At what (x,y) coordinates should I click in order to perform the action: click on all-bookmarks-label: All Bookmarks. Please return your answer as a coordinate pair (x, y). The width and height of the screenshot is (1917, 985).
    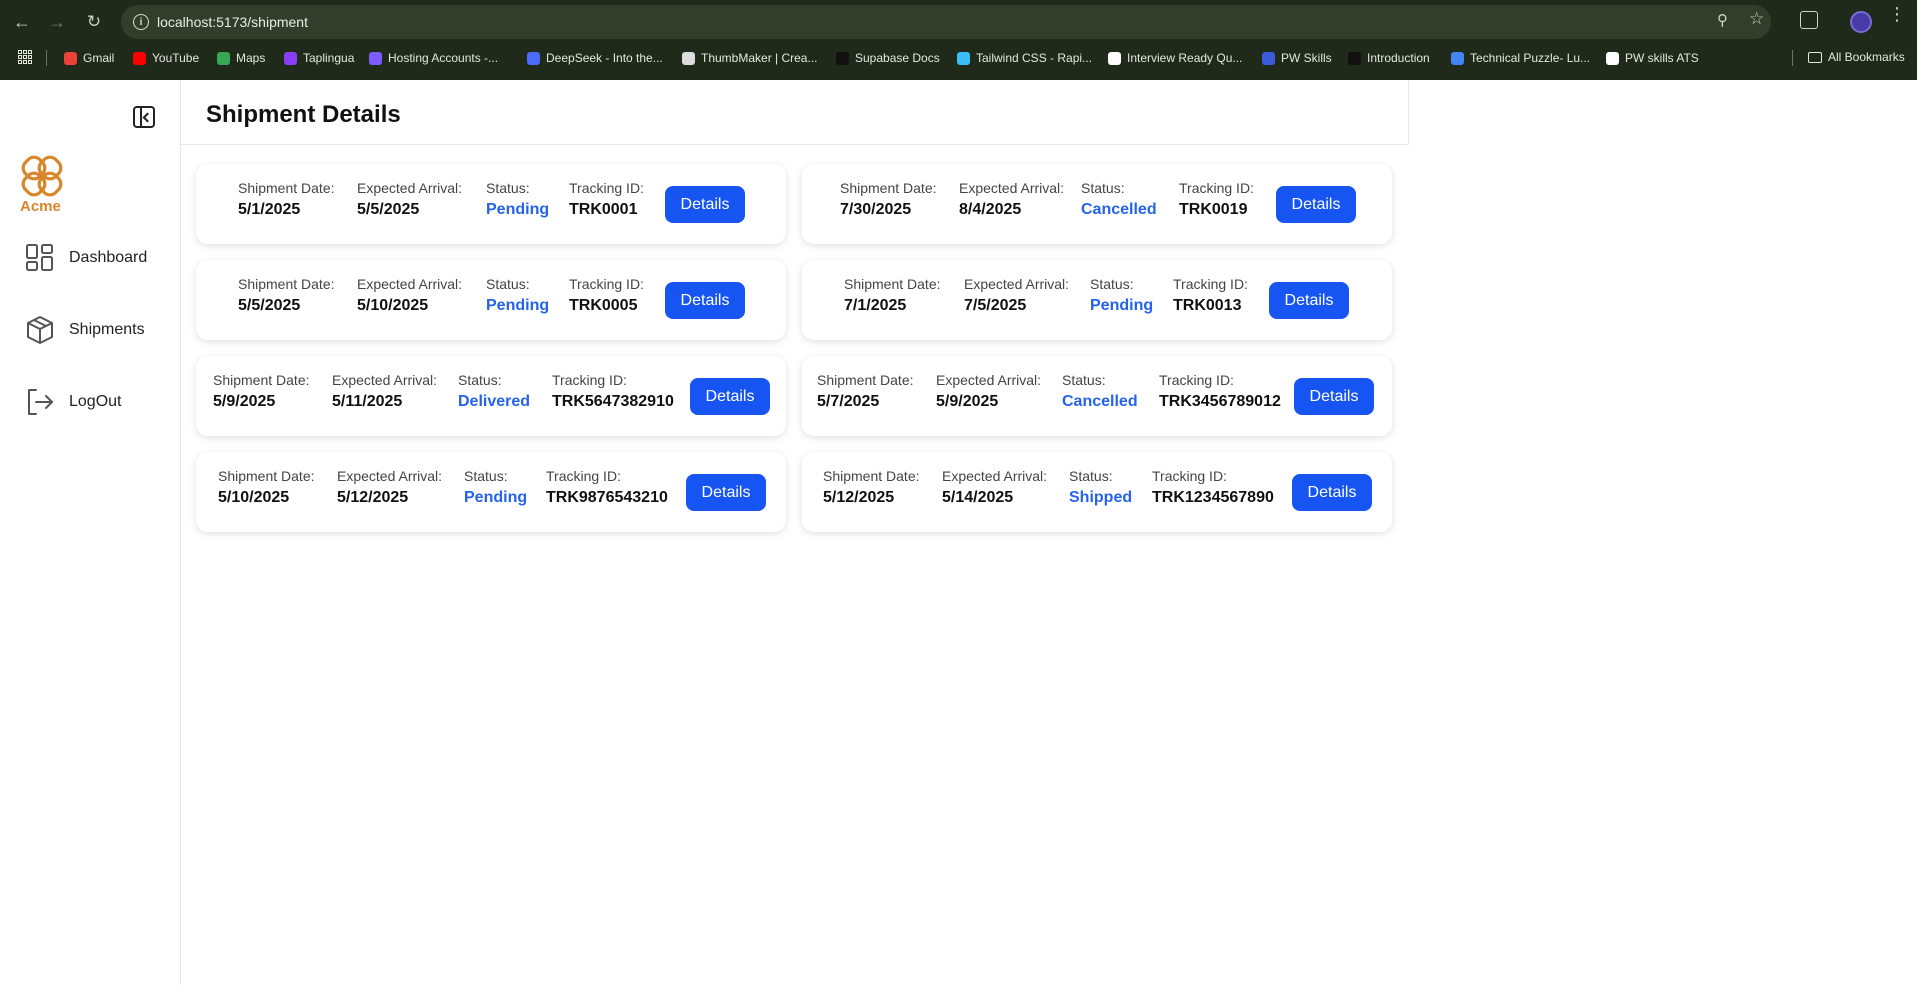
    Looking at the image, I should click on (1866, 57).